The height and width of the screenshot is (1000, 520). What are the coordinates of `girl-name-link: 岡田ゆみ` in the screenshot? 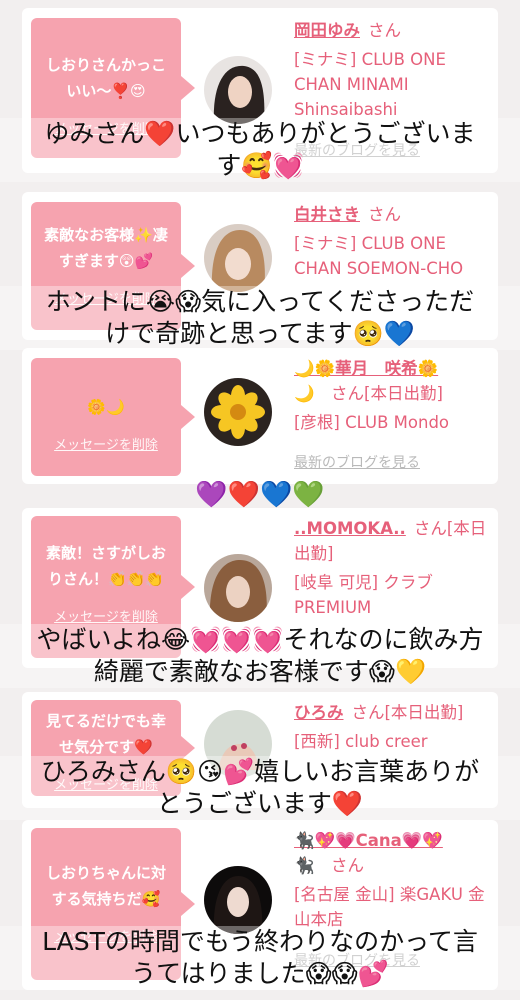 It's located at (327, 30).